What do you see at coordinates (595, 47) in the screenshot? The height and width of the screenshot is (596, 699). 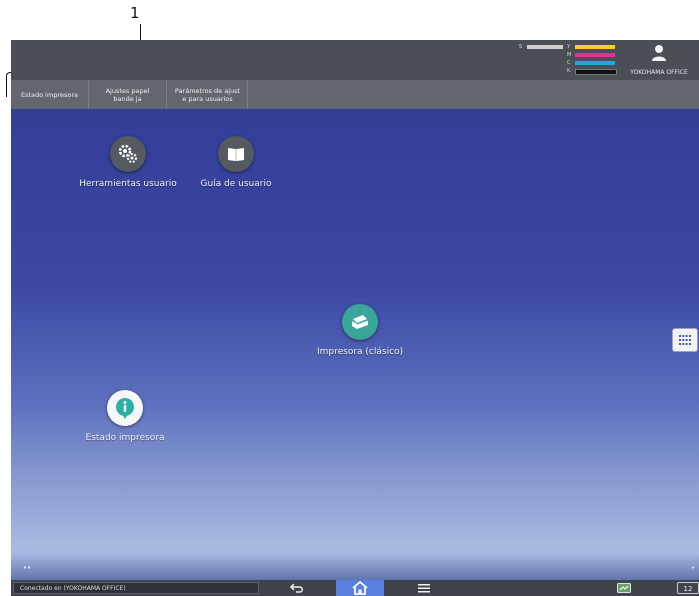 I see `toner-bar-y` at bounding box center [595, 47].